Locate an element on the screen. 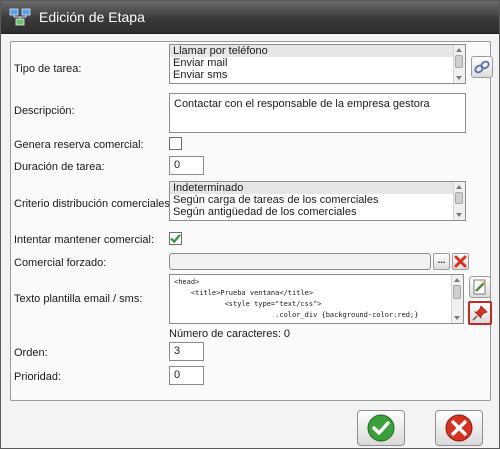  clear-x-icon is located at coordinates (460, 261).